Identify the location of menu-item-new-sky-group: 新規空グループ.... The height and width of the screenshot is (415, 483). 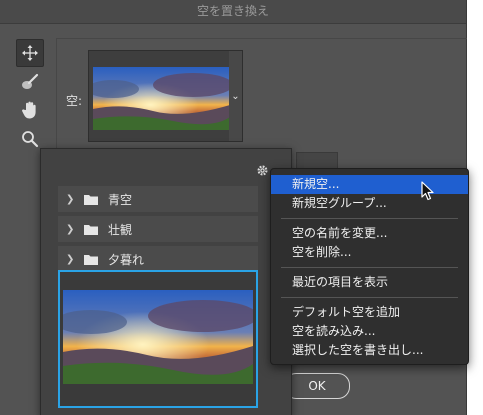
(369, 203).